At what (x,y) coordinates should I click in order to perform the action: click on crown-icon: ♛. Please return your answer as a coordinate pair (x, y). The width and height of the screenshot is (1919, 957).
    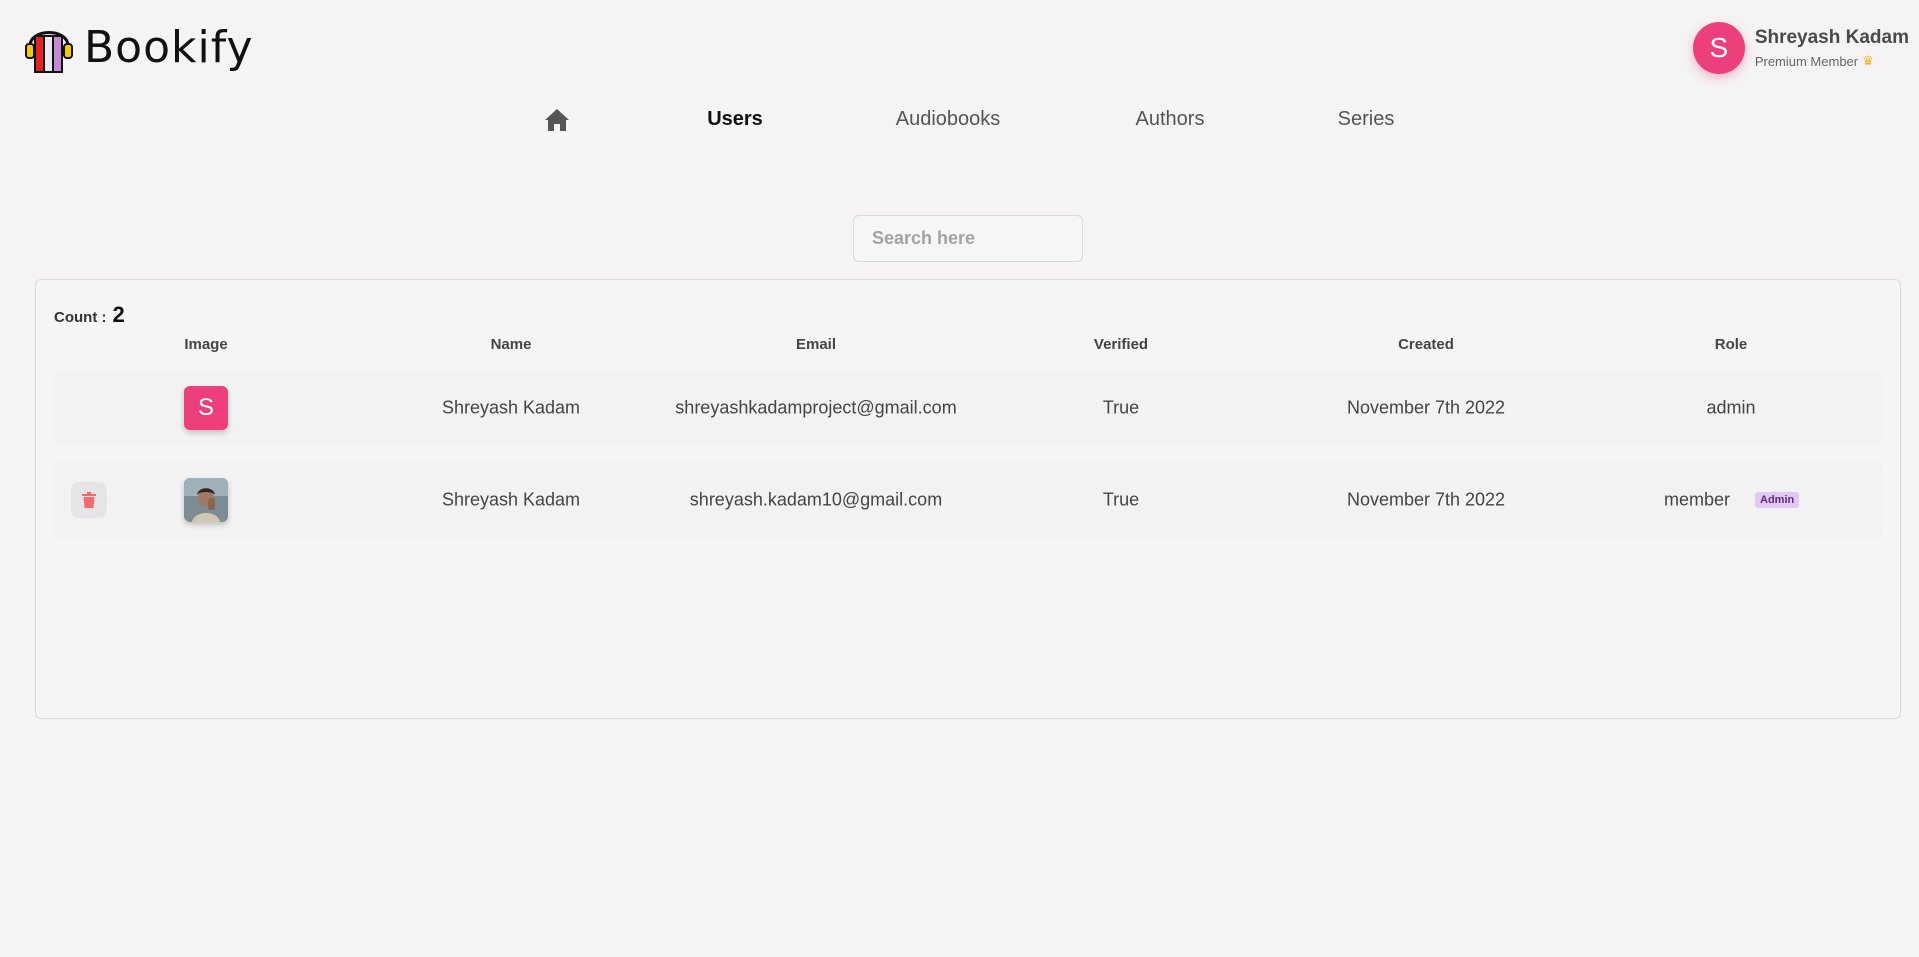
    Looking at the image, I should click on (1868, 60).